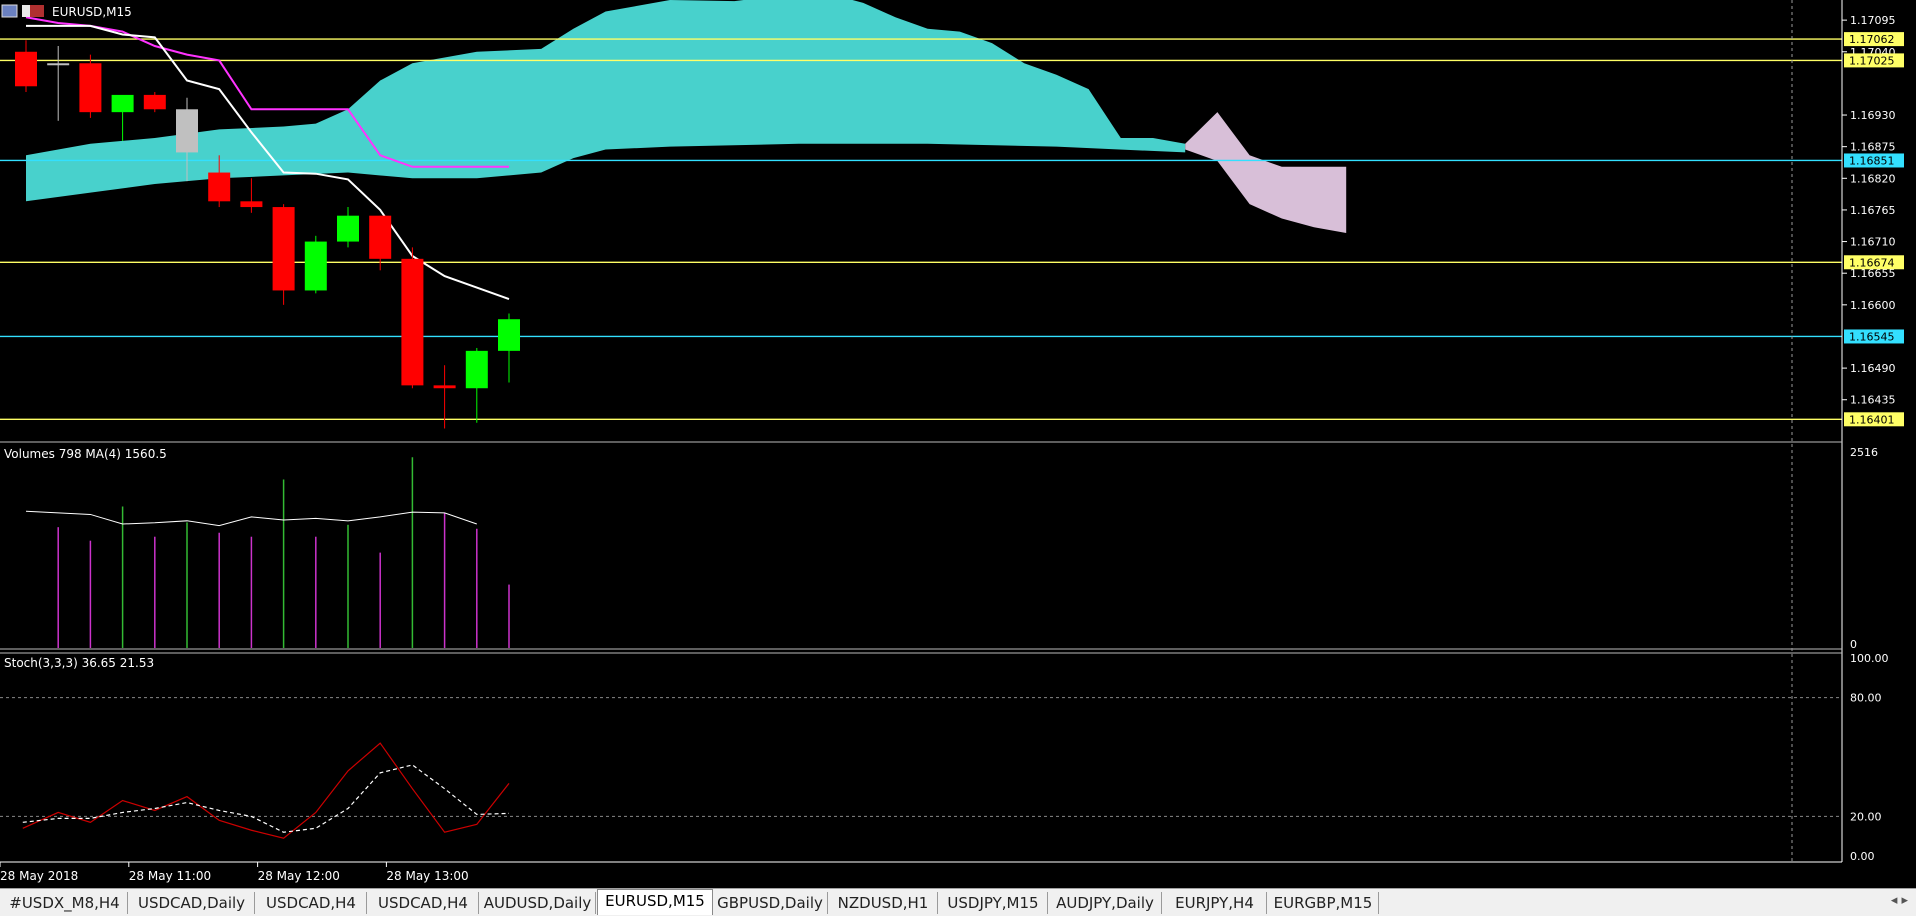 This screenshot has height=916, width=1916. Describe the element at coordinates (1215, 903) in the screenshot. I see `chart-tab: EURJPY,H4` at that location.